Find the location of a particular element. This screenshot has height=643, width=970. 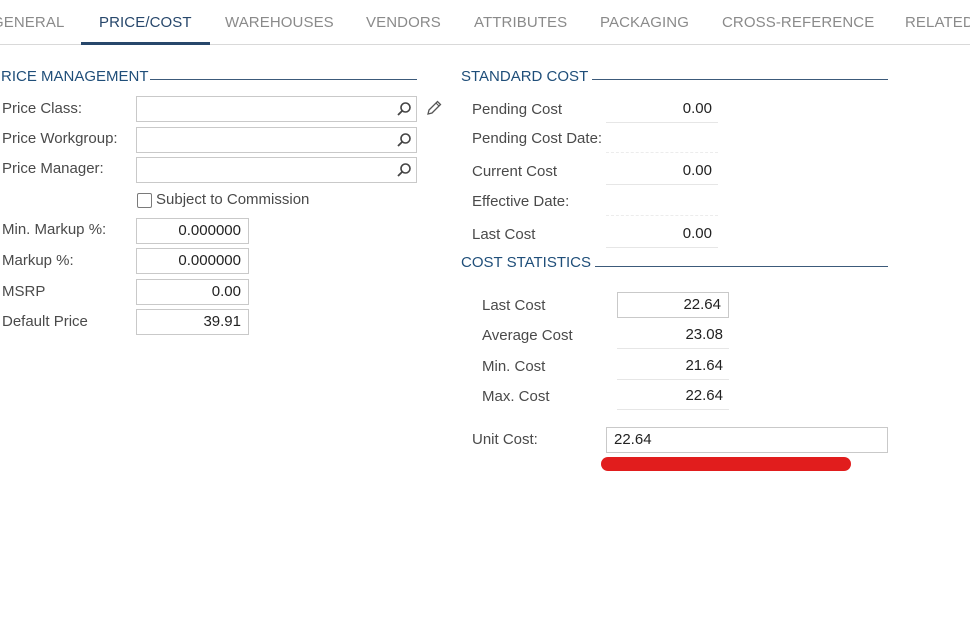

standard-cost-title: STANDARD COST is located at coordinates (525, 76).